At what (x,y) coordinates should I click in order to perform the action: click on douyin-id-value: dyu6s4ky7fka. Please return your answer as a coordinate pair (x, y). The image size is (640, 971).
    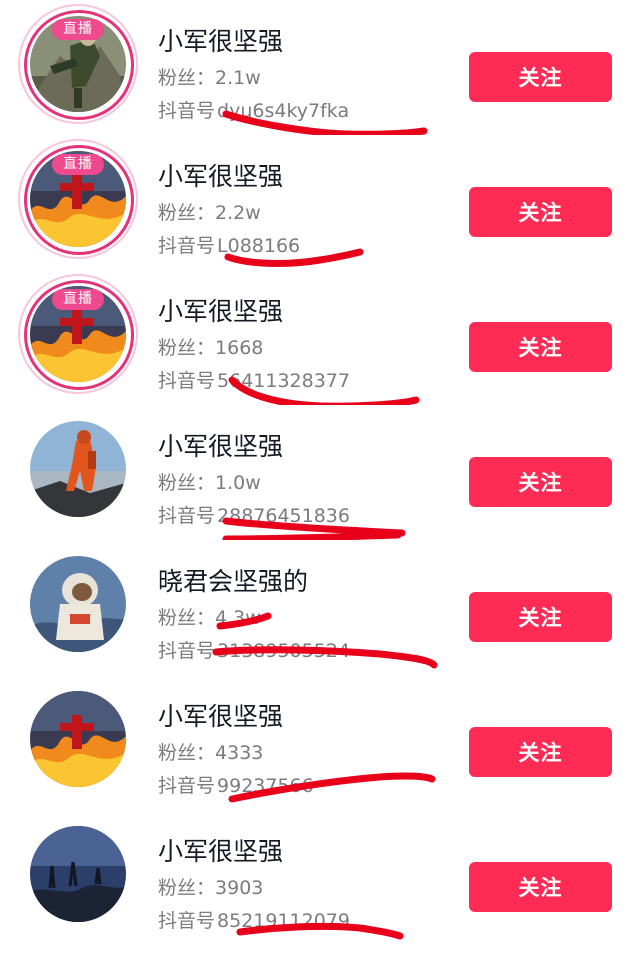
    Looking at the image, I should click on (283, 111).